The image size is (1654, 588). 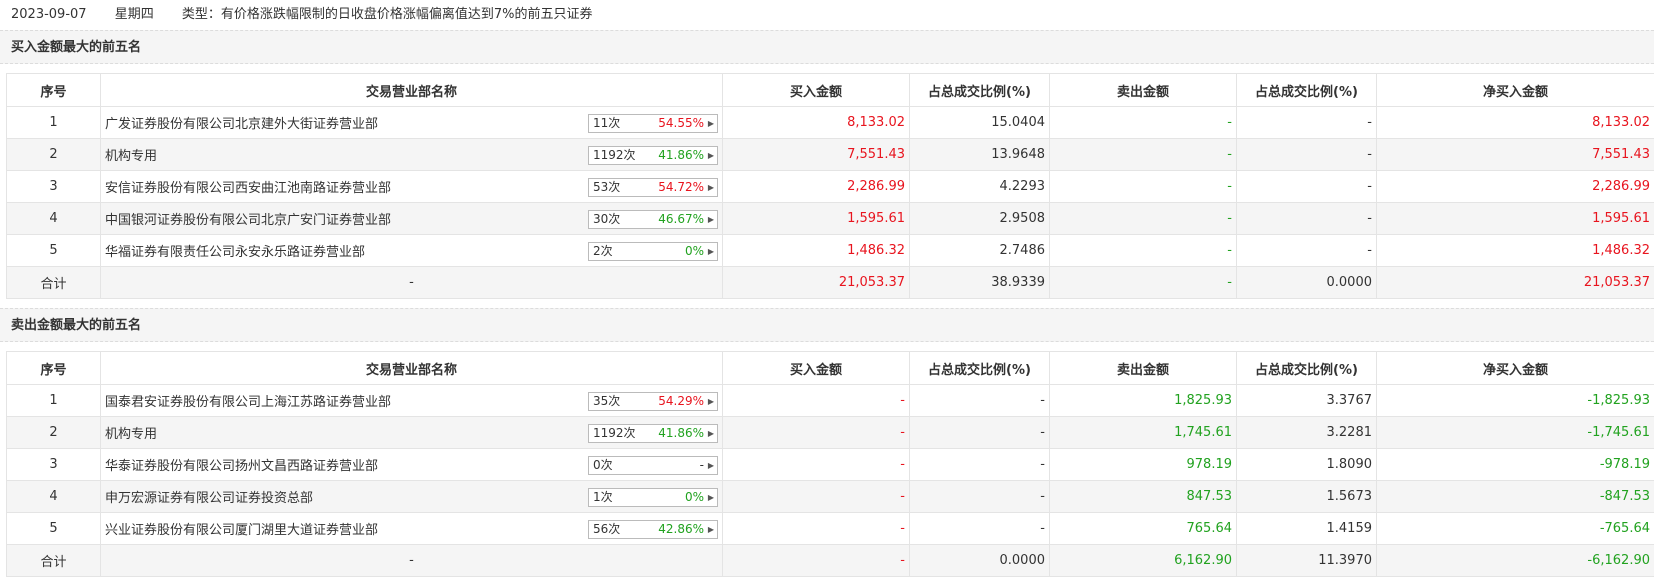 I want to click on sell-ratio-value: 1.8090, so click(x=1349, y=464).